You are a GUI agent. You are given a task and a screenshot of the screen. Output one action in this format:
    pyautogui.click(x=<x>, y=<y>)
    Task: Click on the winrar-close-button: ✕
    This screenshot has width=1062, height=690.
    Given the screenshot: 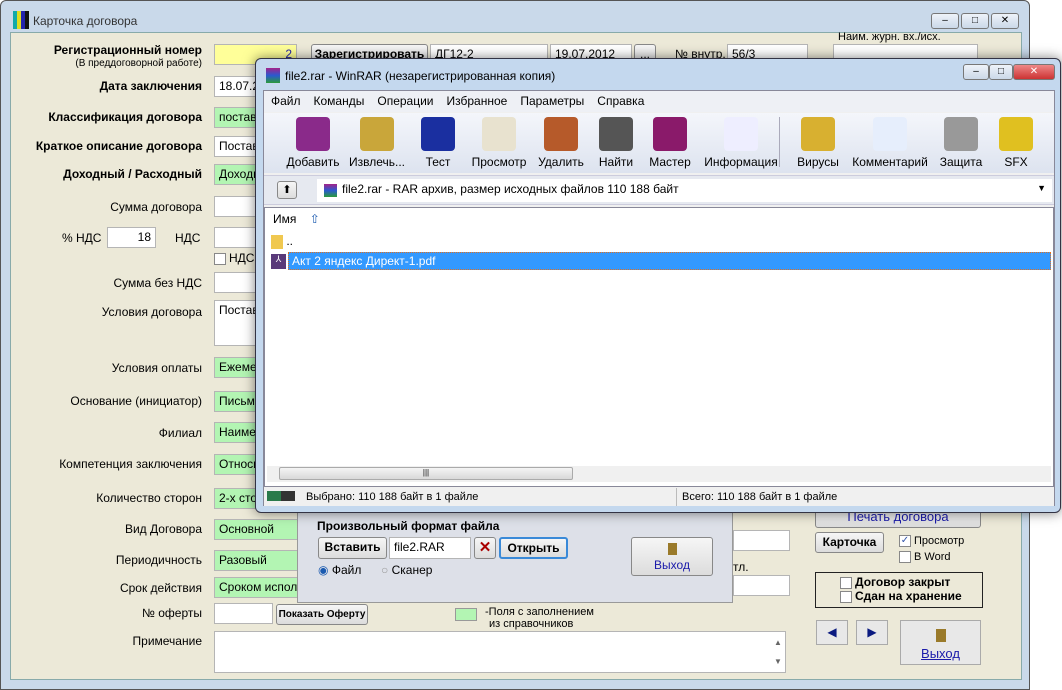 What is the action you would take?
    pyautogui.click(x=1034, y=72)
    